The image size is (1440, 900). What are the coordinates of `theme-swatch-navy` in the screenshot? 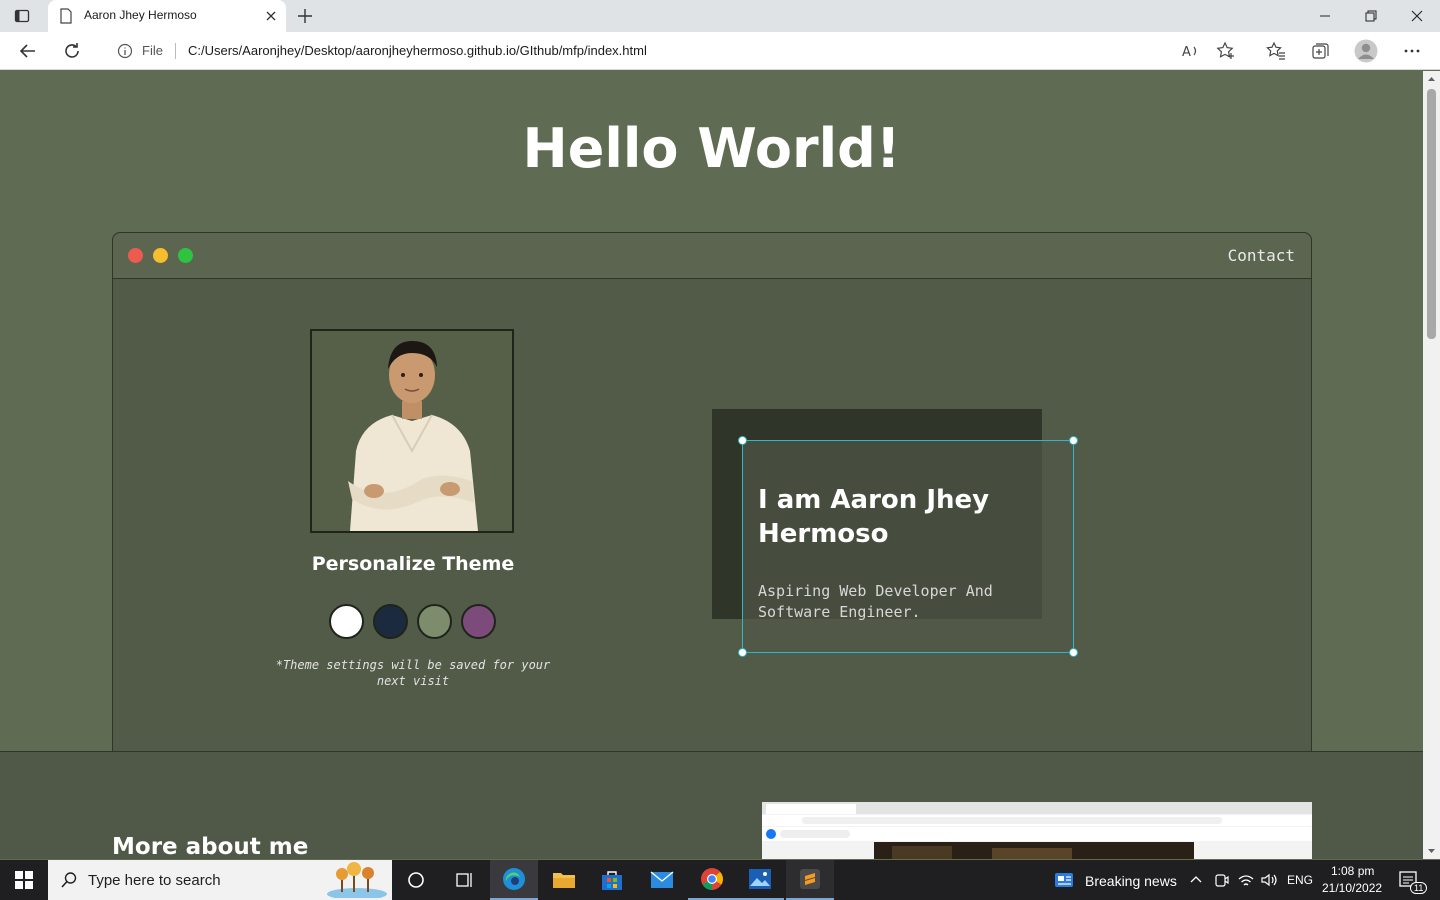 It's located at (390, 621).